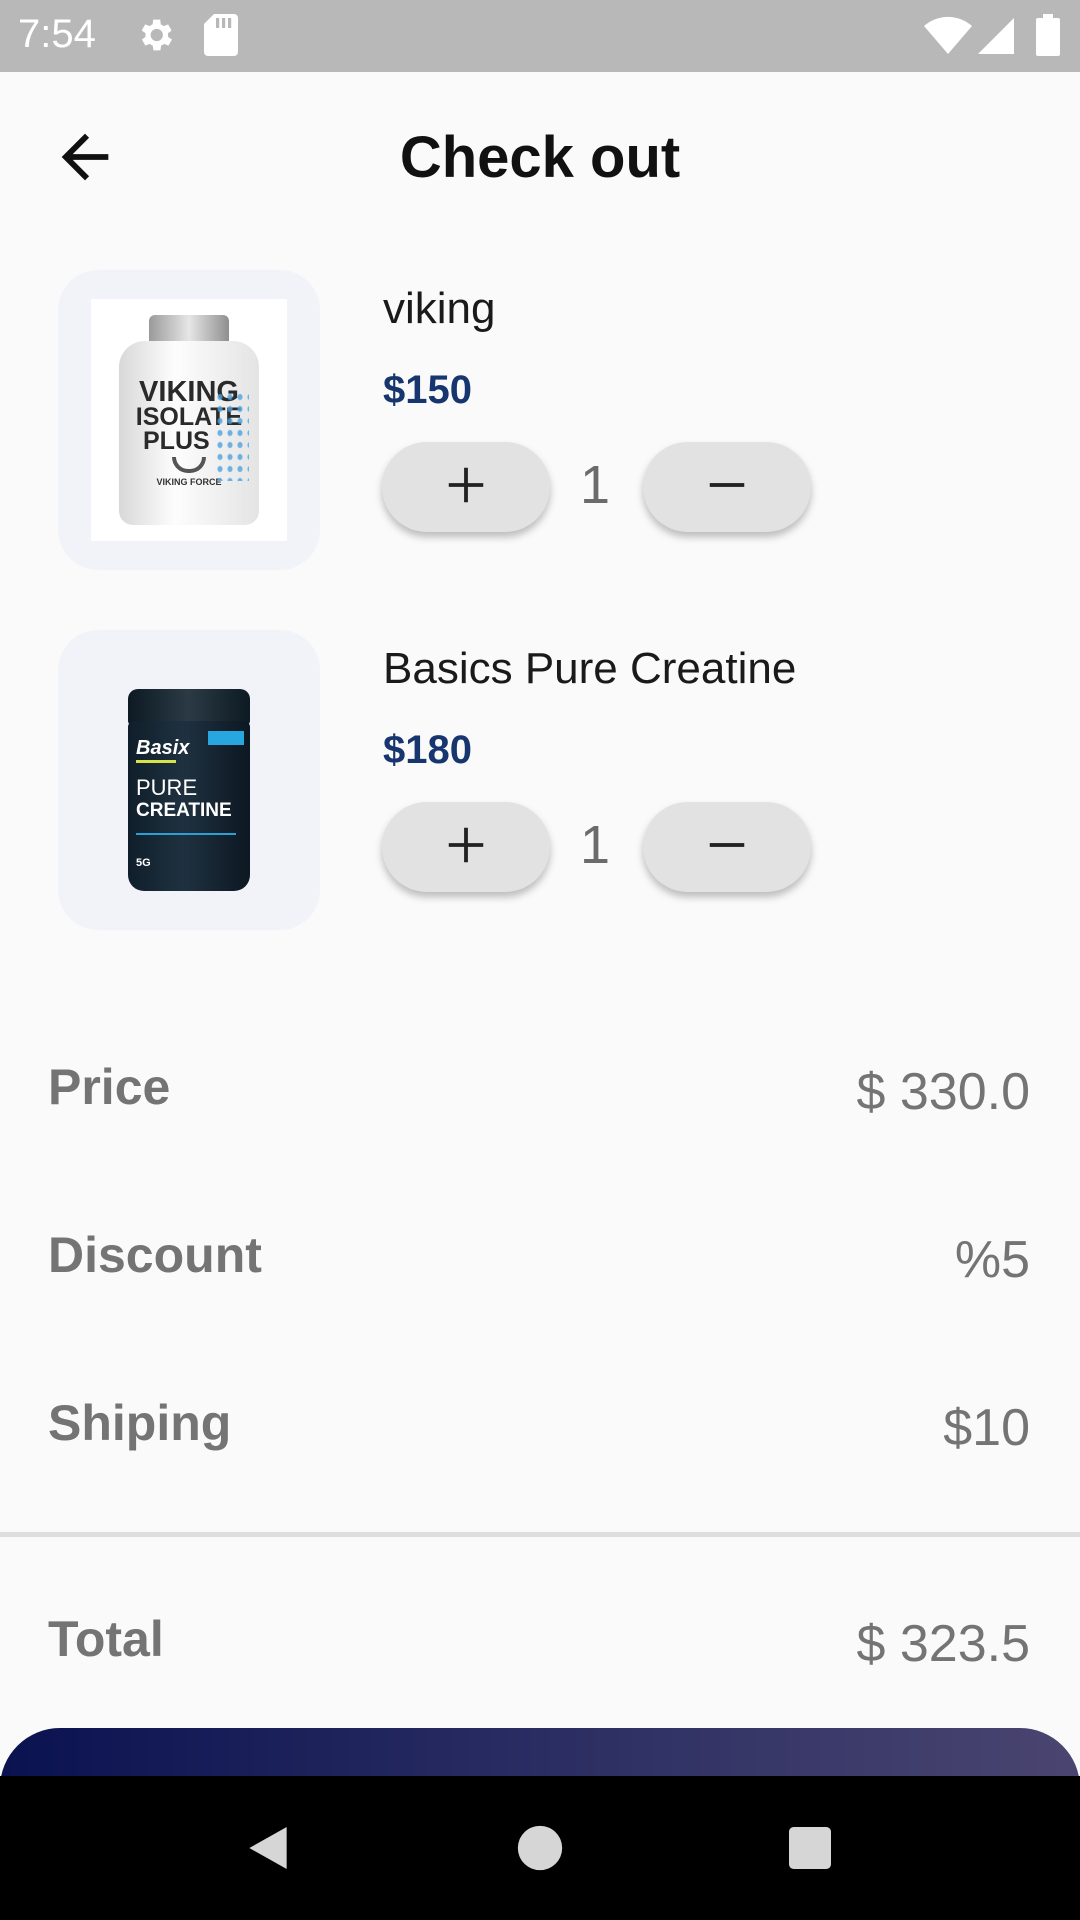  I want to click on product-price: $150, so click(427, 390).